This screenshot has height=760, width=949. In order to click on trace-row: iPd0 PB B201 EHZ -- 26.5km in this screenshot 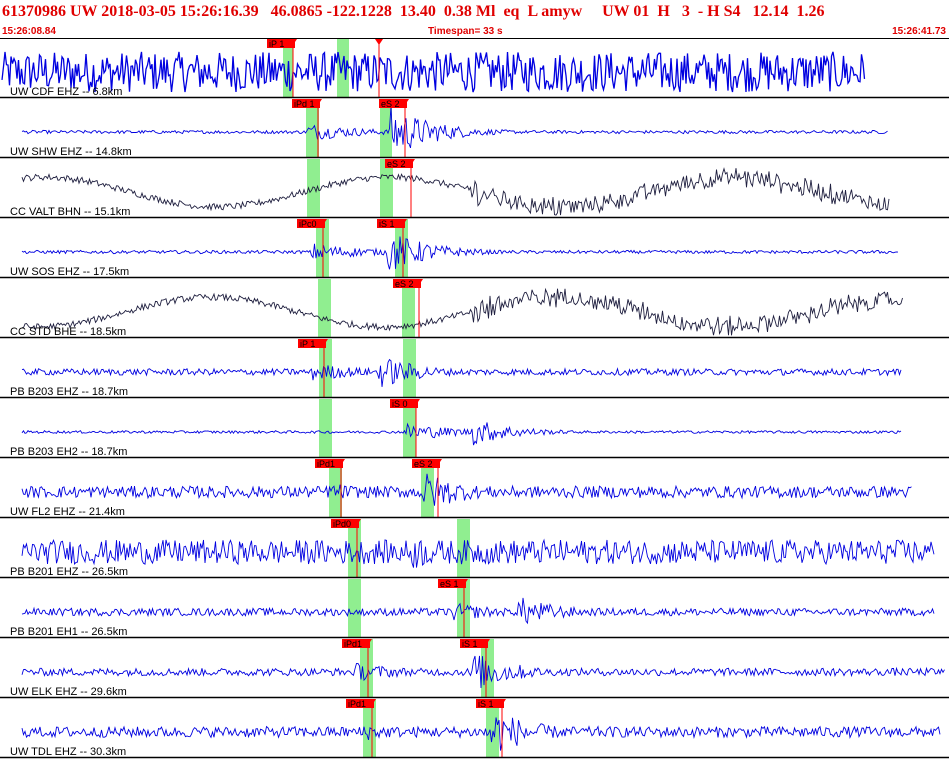, I will do `click(474, 549)`.